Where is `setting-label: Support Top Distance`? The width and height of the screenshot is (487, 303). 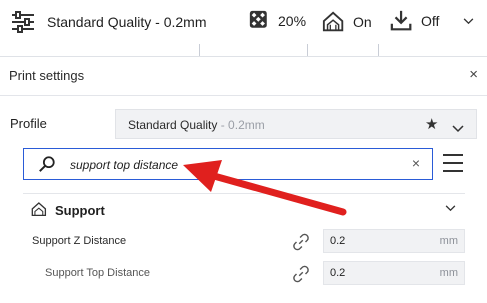 setting-label: Support Top Distance is located at coordinates (97, 273).